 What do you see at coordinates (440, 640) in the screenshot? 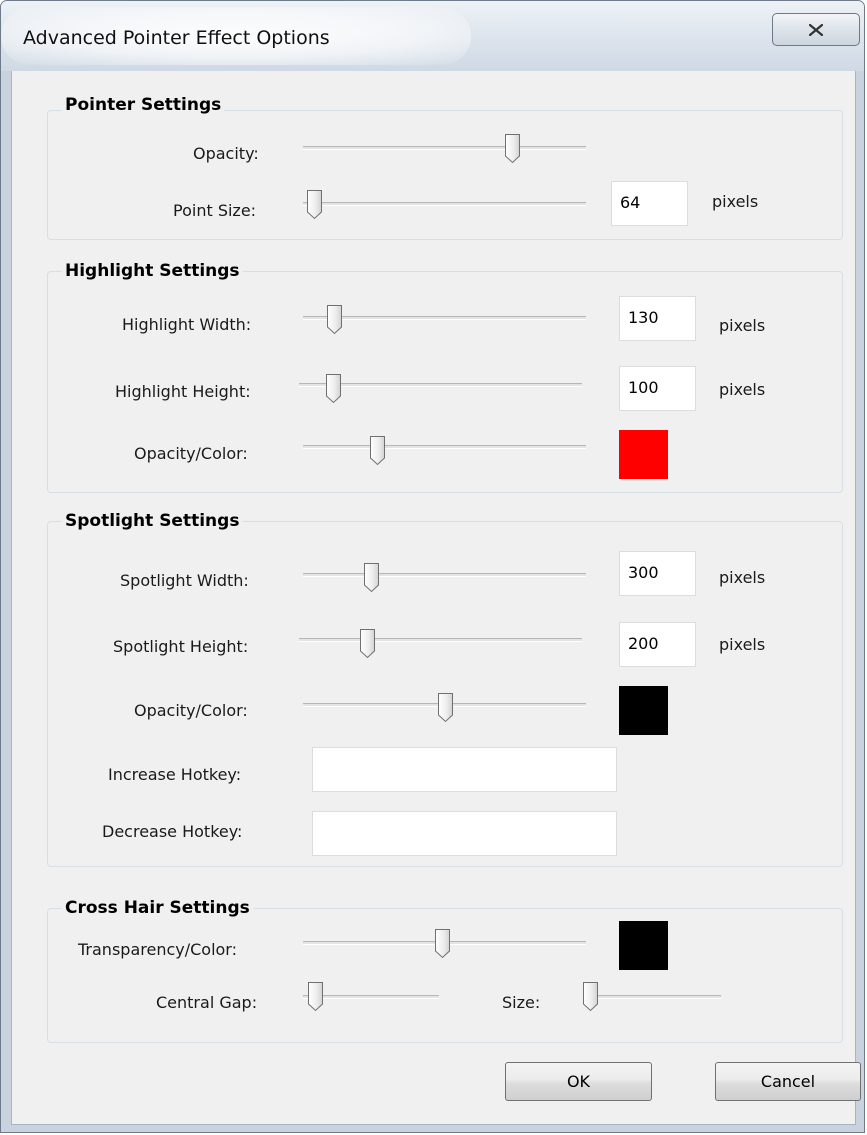
I see `spotlight-height-track` at bounding box center [440, 640].